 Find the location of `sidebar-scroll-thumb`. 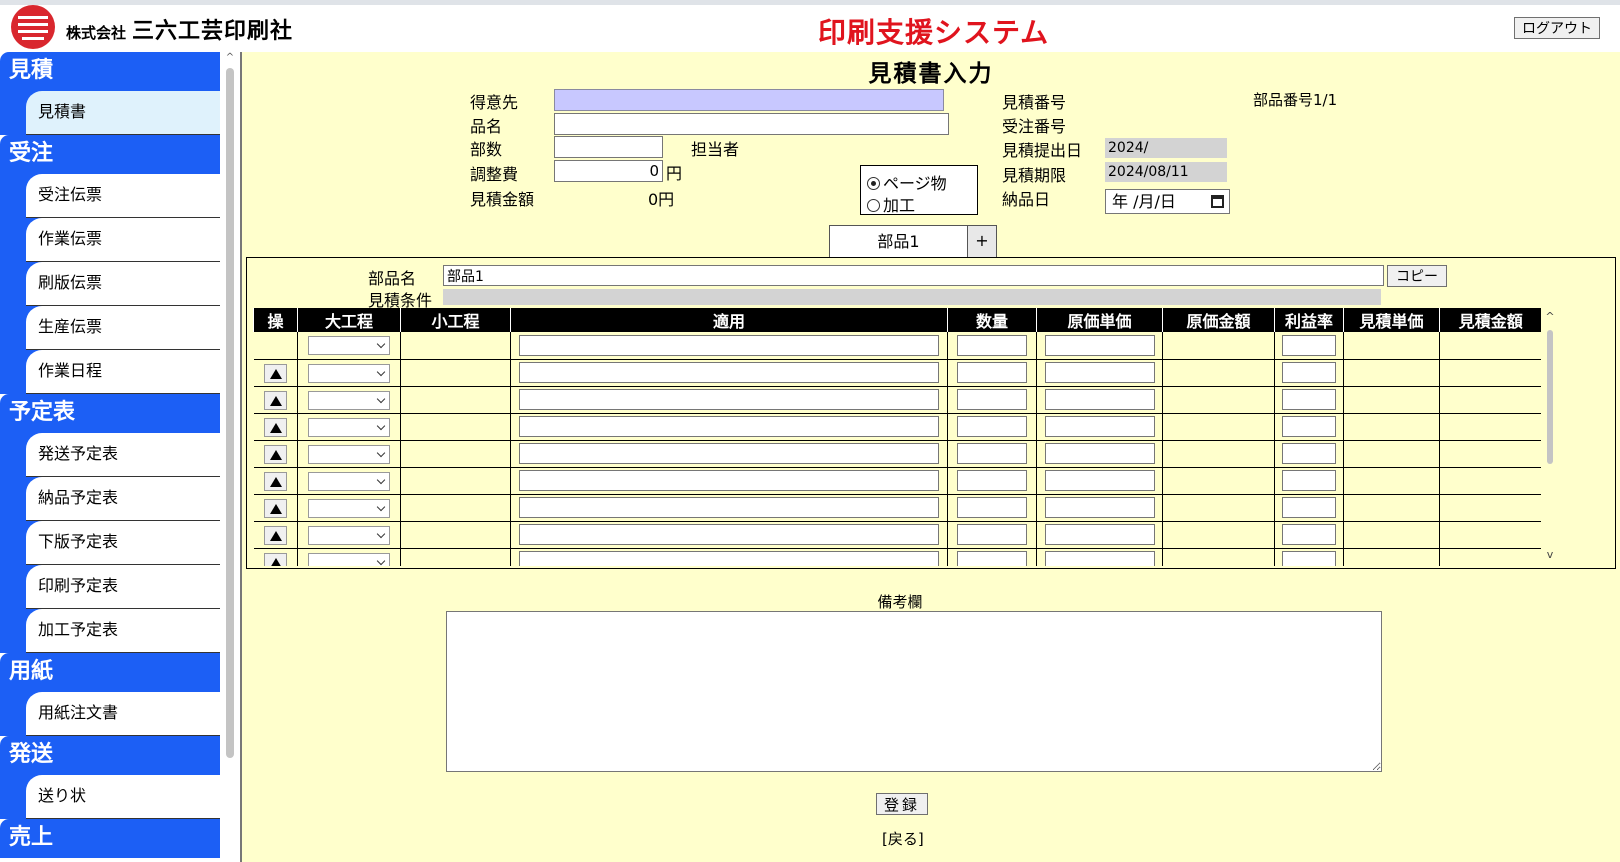

sidebar-scroll-thumb is located at coordinates (230, 413).